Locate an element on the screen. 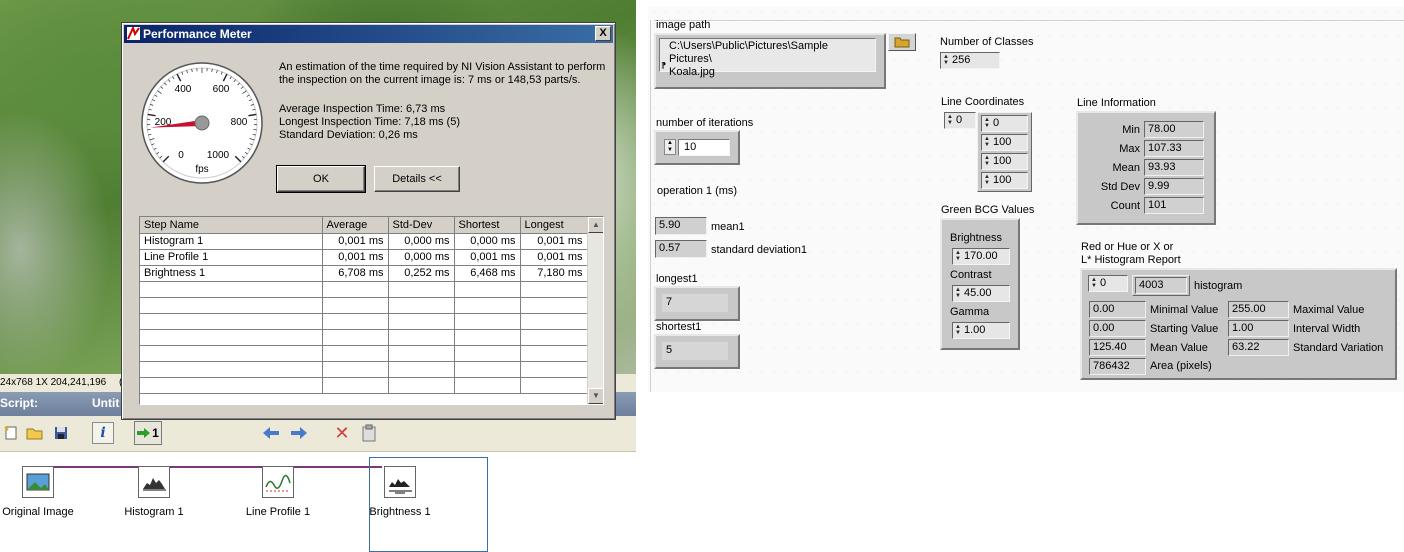 The image size is (1404, 552). dialog-title: Performance Meter is located at coordinates (197, 34).